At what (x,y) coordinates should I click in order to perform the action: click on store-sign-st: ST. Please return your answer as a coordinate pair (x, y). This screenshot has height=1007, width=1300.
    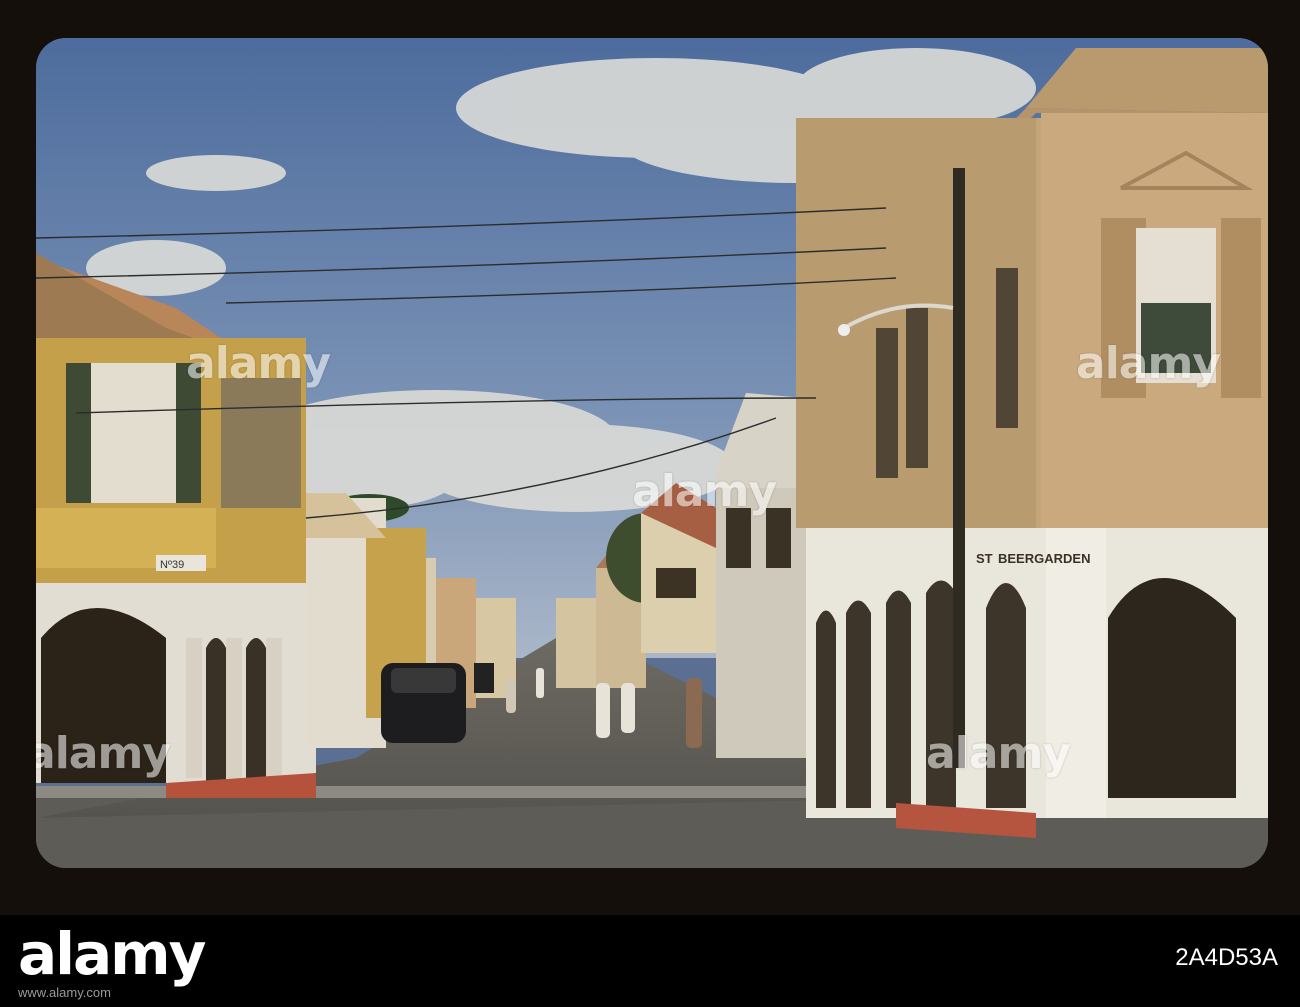
    Looking at the image, I should click on (984, 558).